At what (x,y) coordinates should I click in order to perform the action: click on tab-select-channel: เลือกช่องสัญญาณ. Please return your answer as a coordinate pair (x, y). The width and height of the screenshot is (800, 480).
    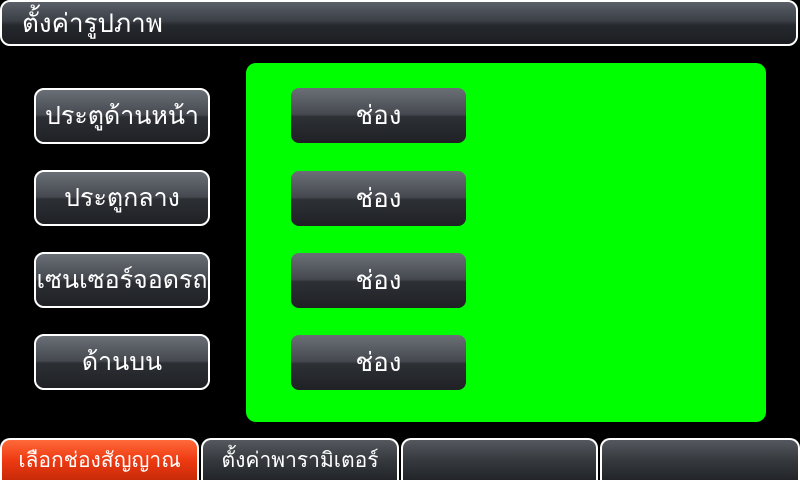
    Looking at the image, I should click on (99, 459).